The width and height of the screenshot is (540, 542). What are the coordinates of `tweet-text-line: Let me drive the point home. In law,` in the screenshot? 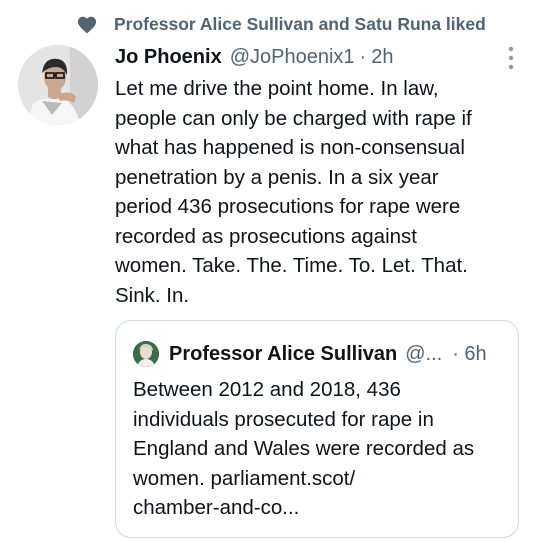 It's located at (277, 88).